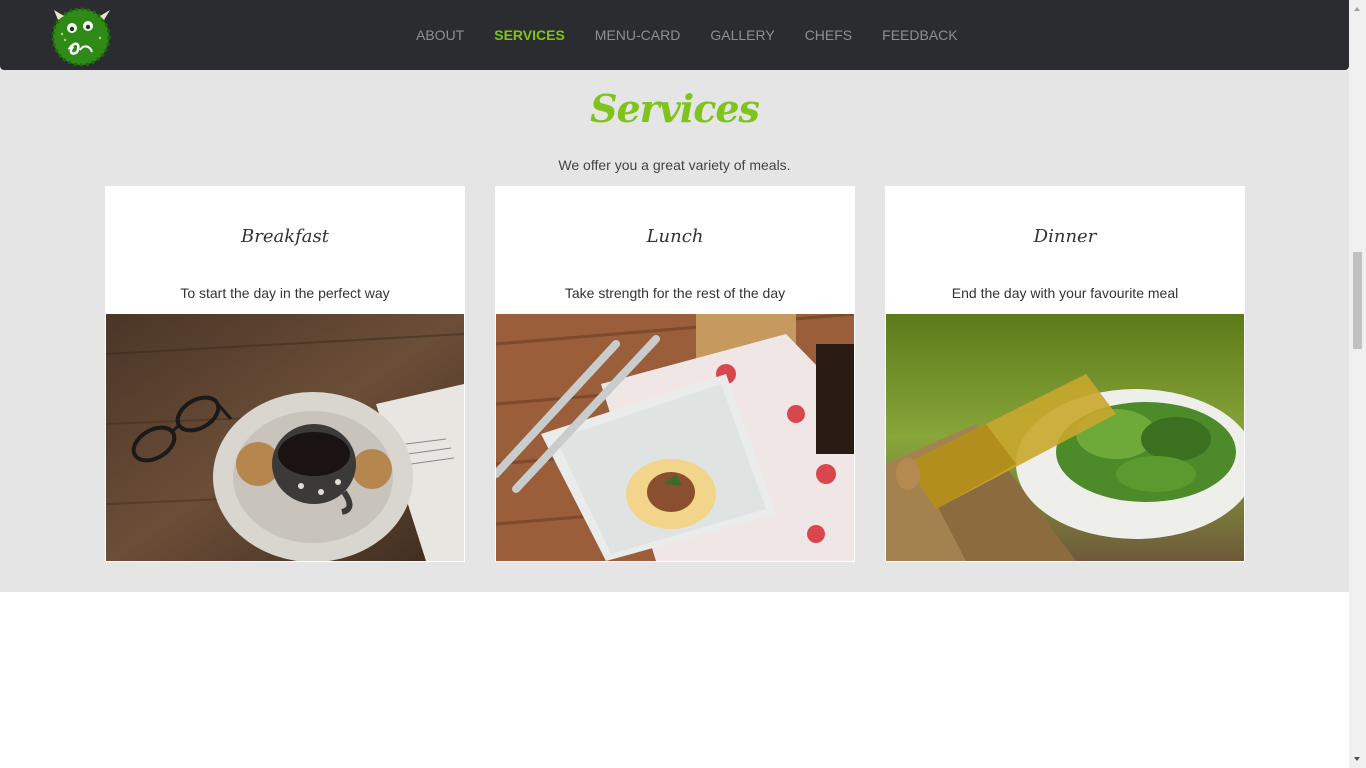 This screenshot has height=768, width=1366. What do you see at coordinates (1357, 384) in the screenshot?
I see `vertical-scrollbar` at bounding box center [1357, 384].